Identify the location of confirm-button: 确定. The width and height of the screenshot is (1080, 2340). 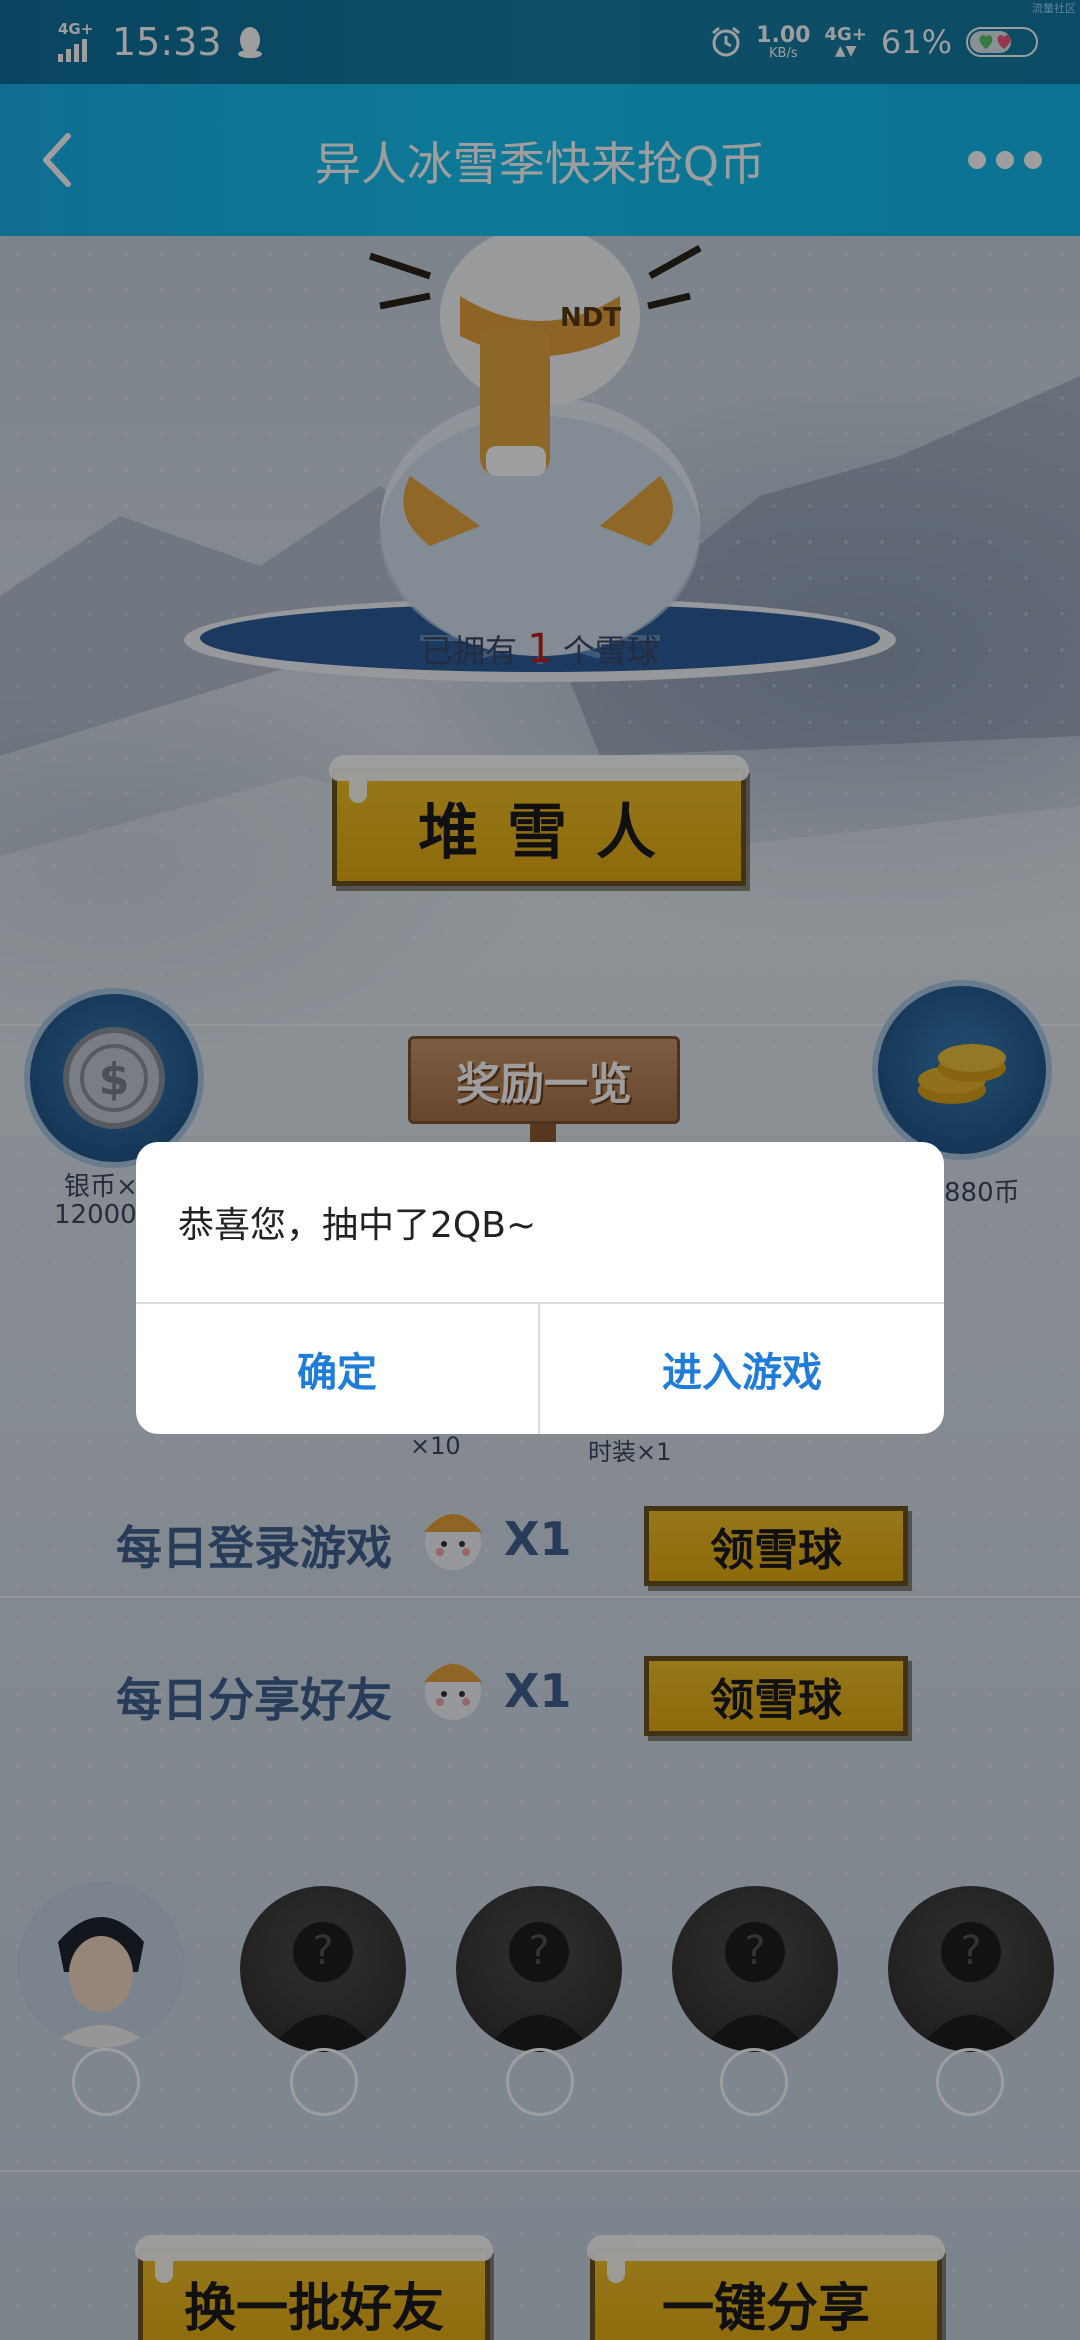
(337, 1369).